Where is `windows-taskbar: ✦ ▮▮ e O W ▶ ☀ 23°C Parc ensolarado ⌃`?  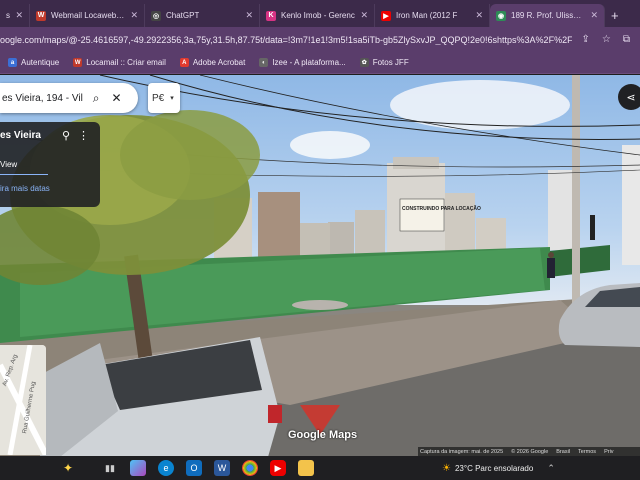
windows-taskbar: ✦ ▮▮ e O W ▶ ☀ 23°C Parc ensolarado ⌃ is located at coordinates (320, 468).